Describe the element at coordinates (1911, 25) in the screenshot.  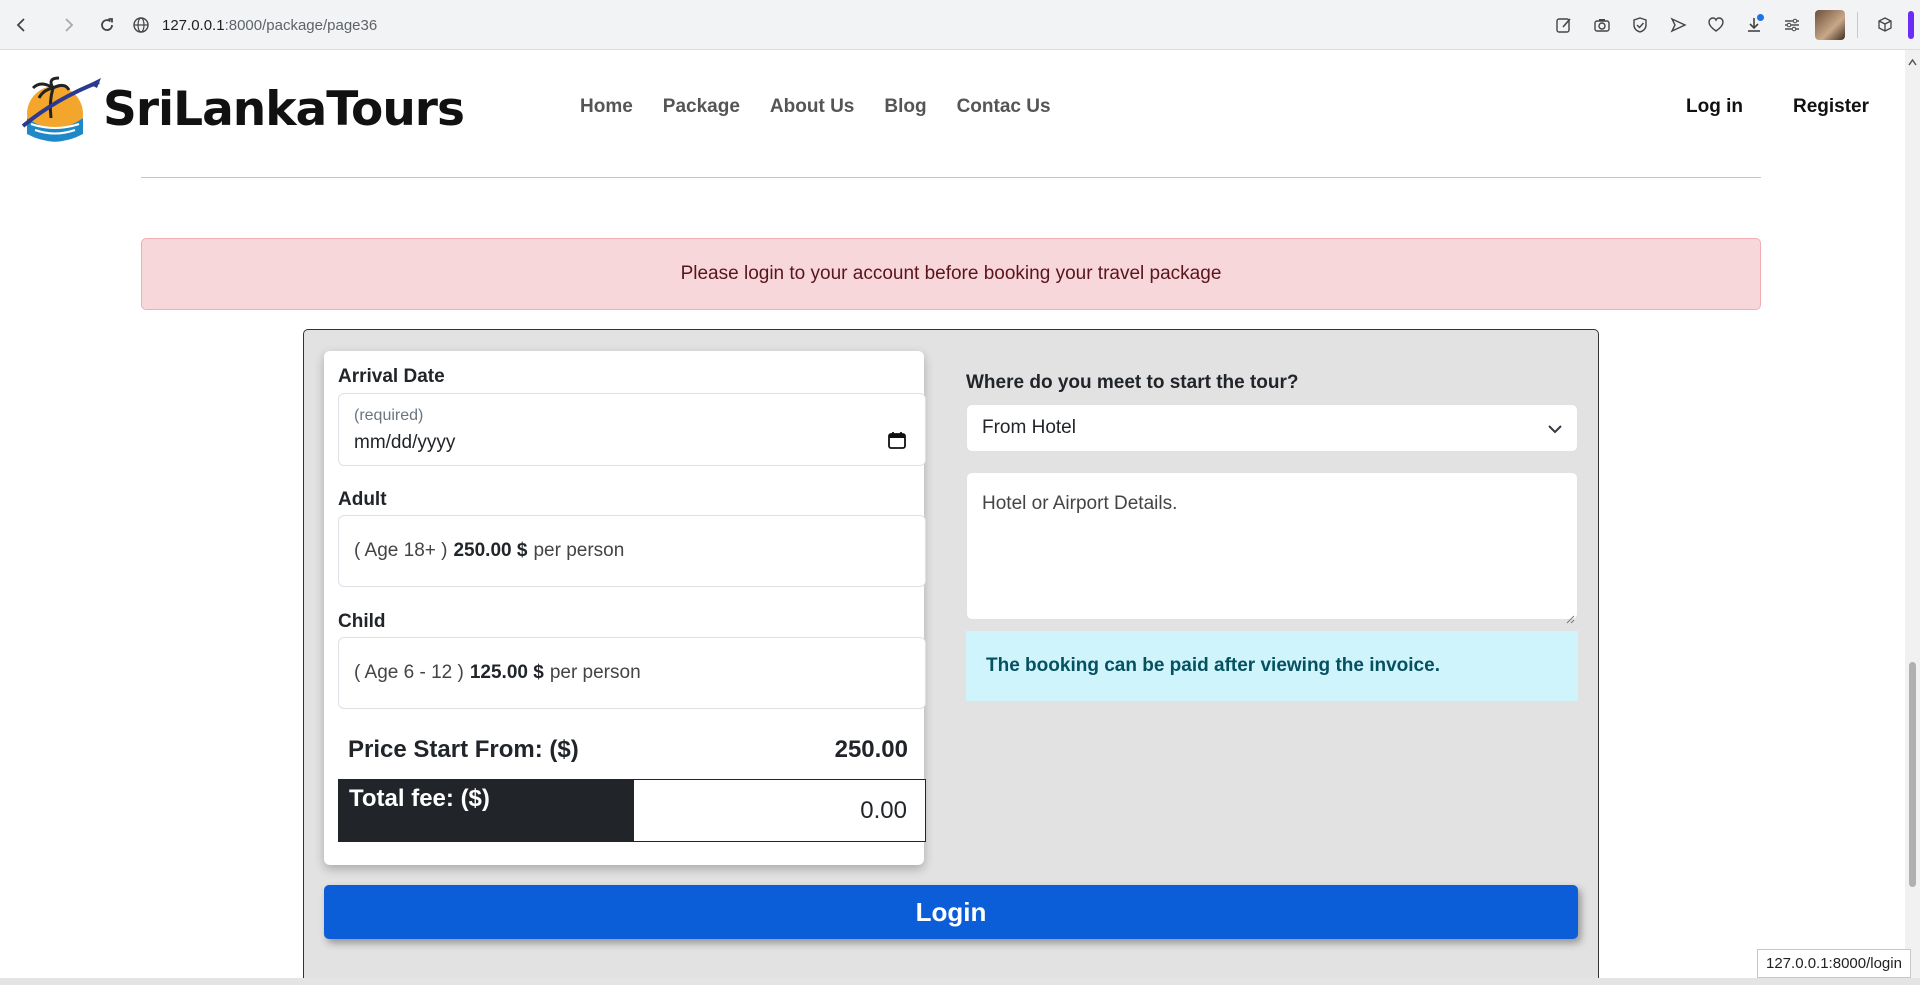
I see `sidebar-toggle-icon` at that location.